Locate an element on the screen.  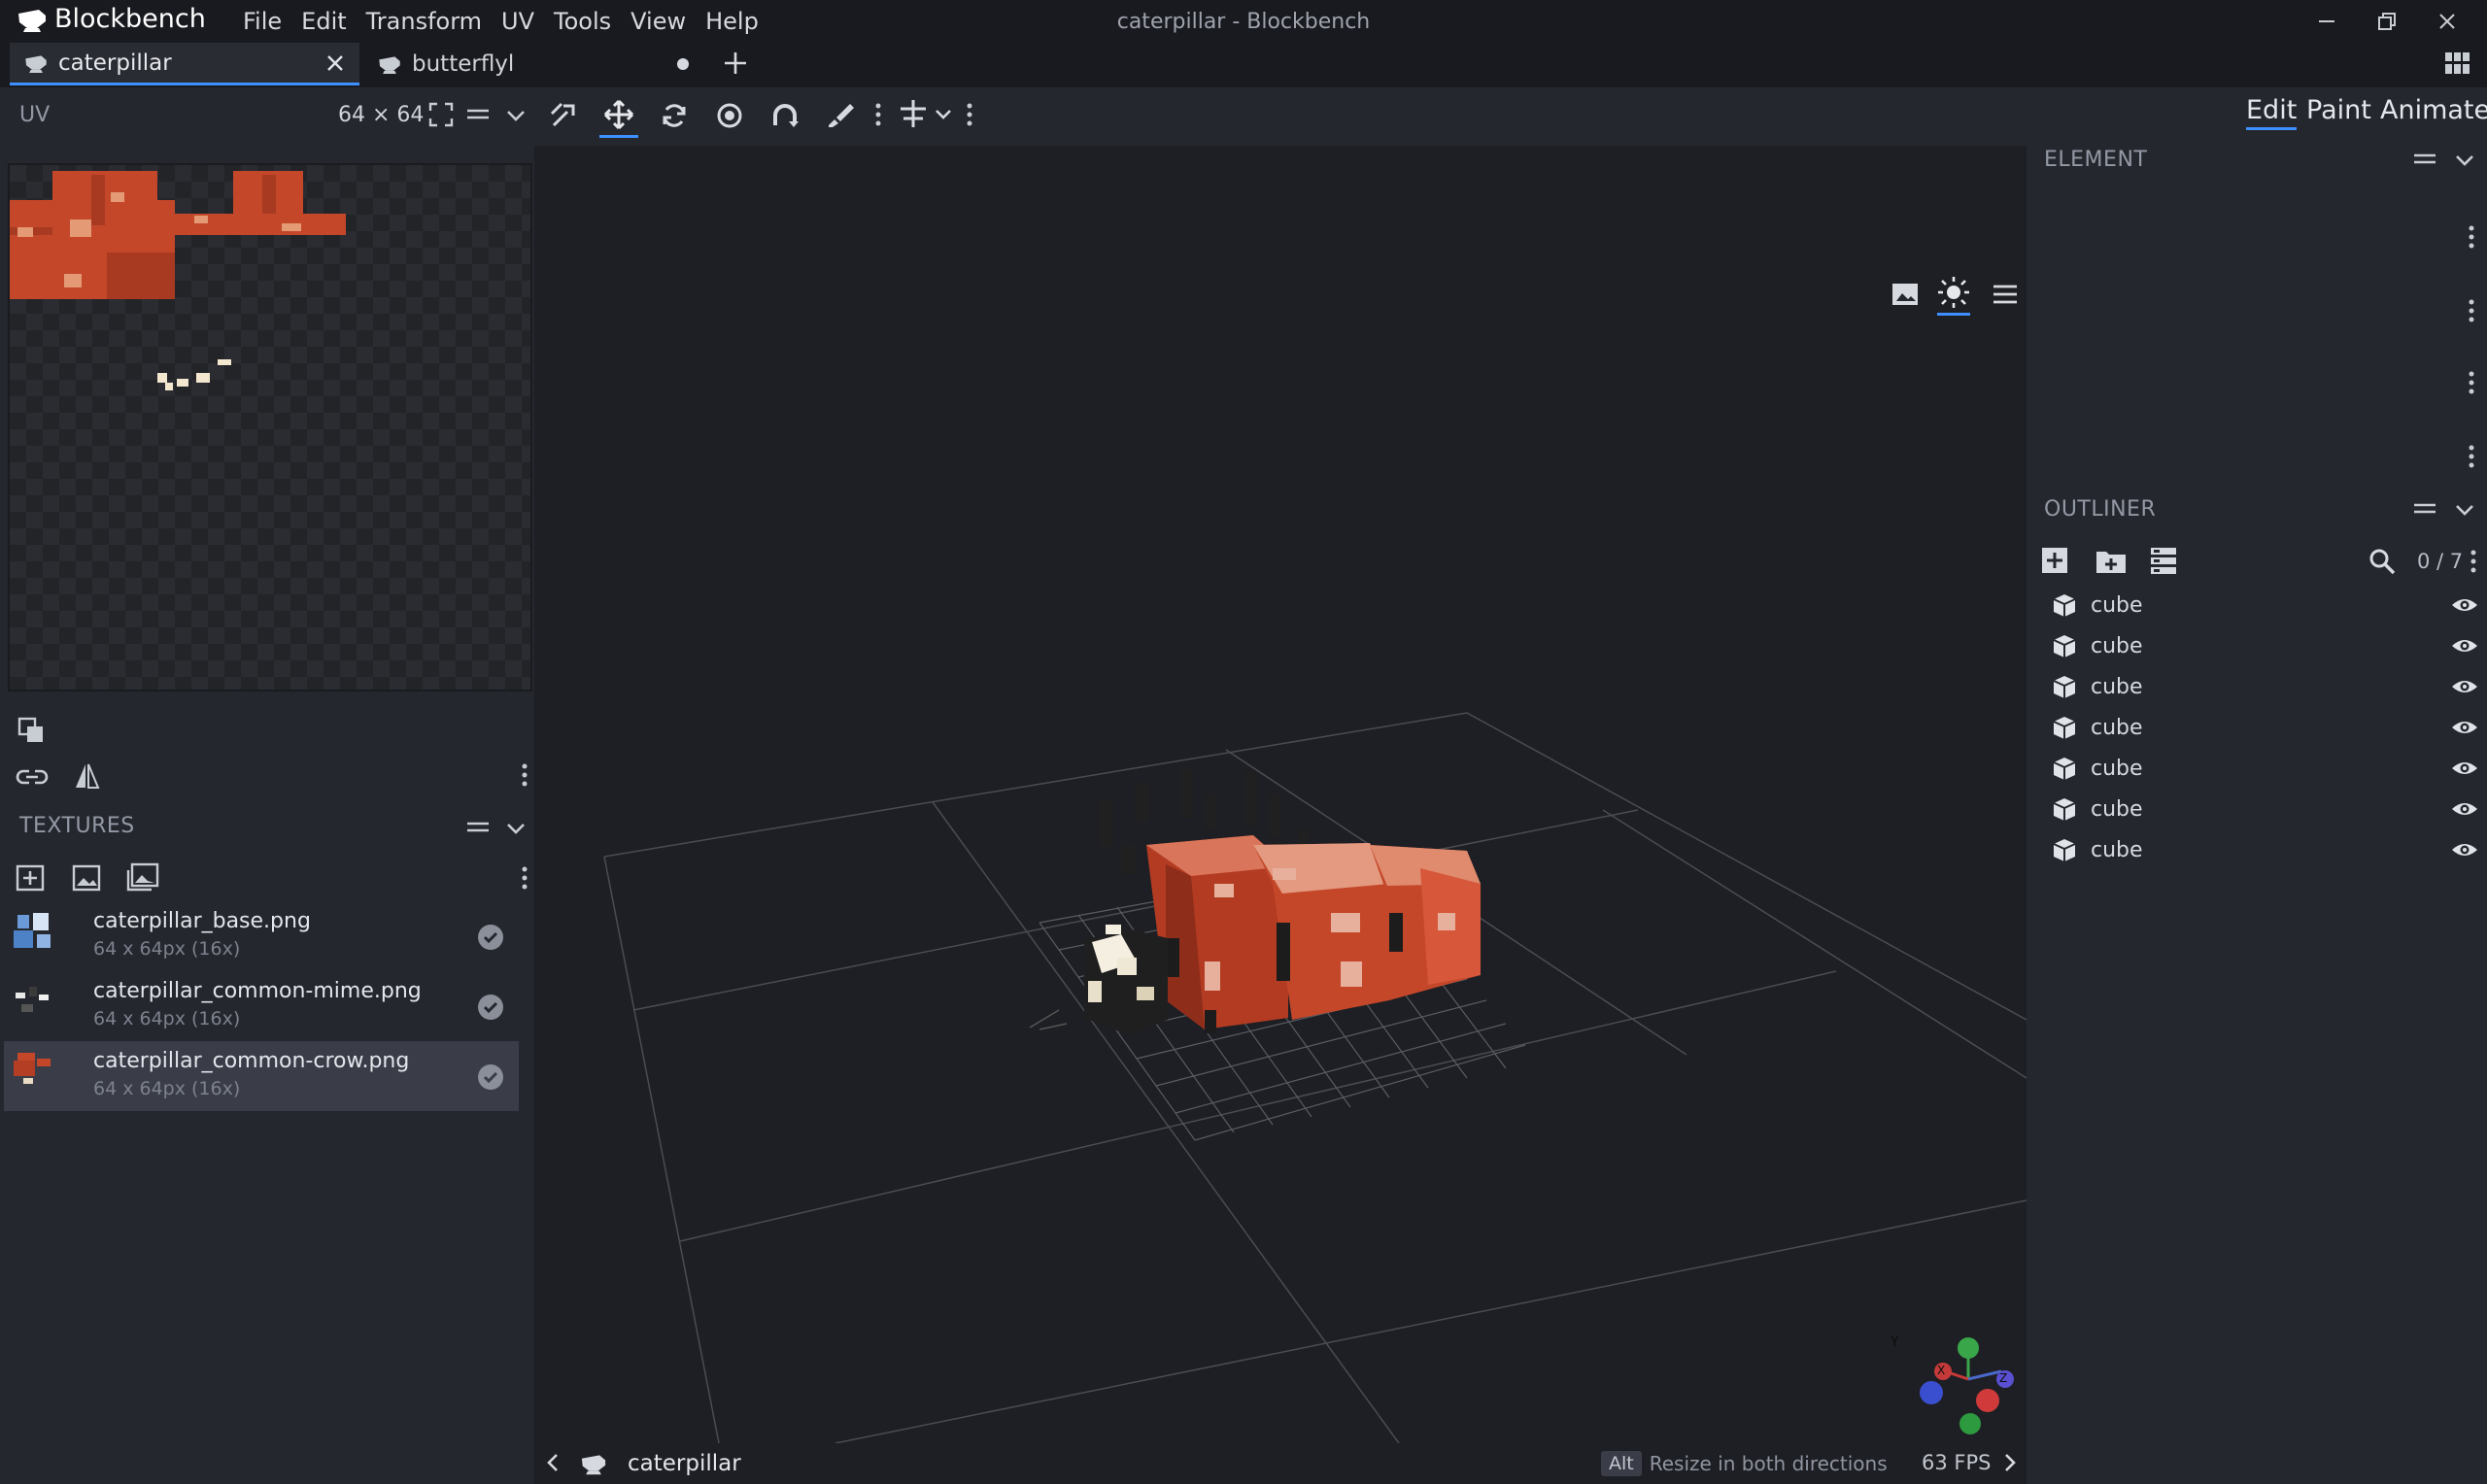
menu-uv: UV is located at coordinates (518, 21).